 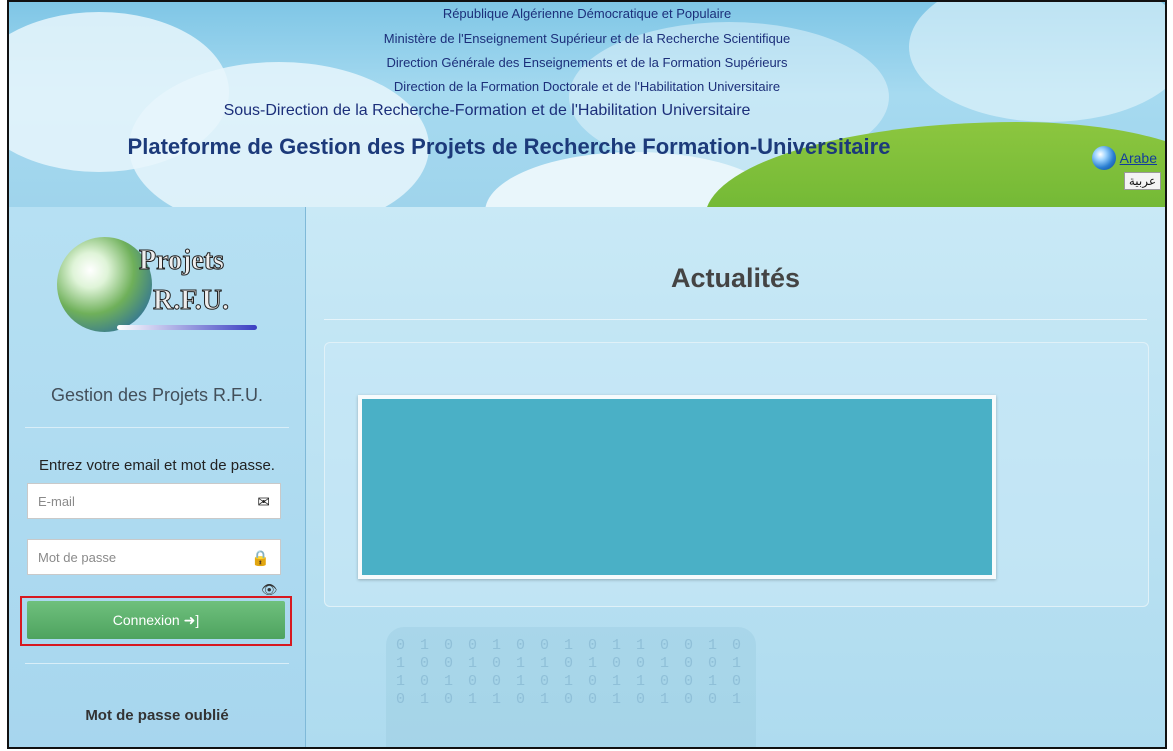 I want to click on arabe-language-link: Arabe, so click(x=1124, y=158).